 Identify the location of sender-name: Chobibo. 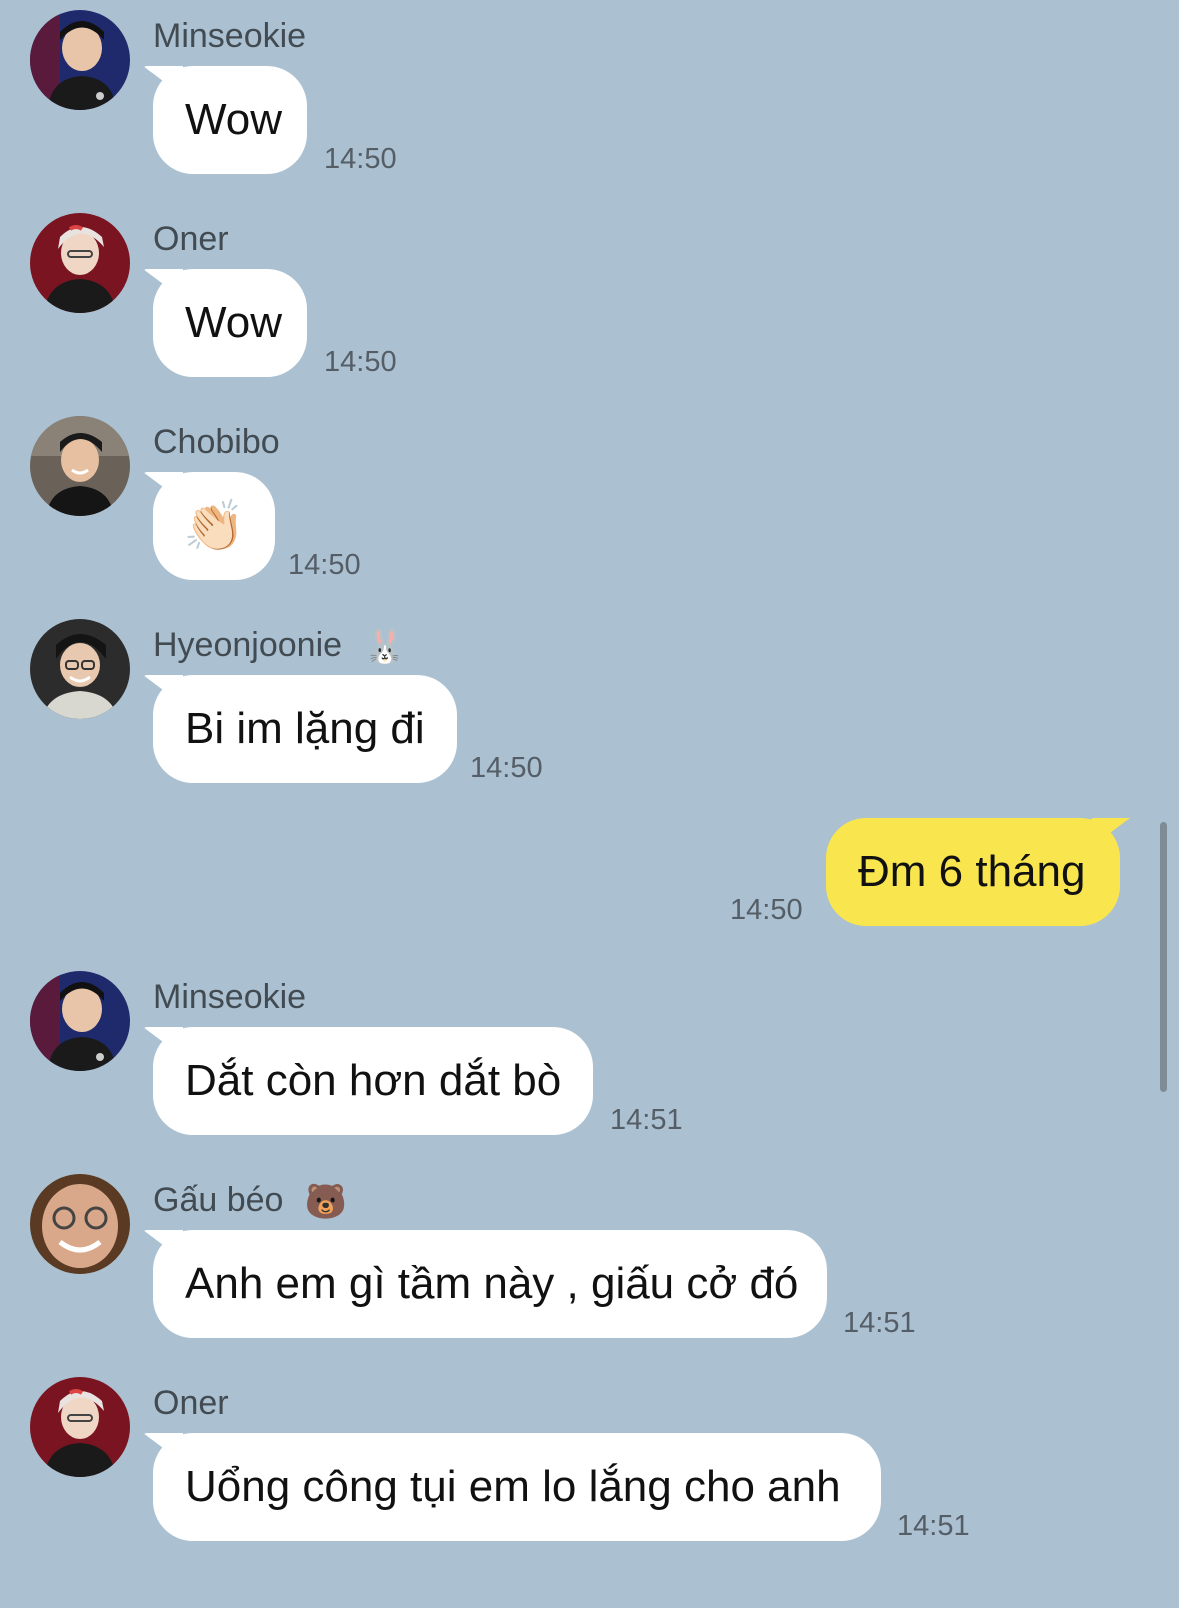
(216, 442).